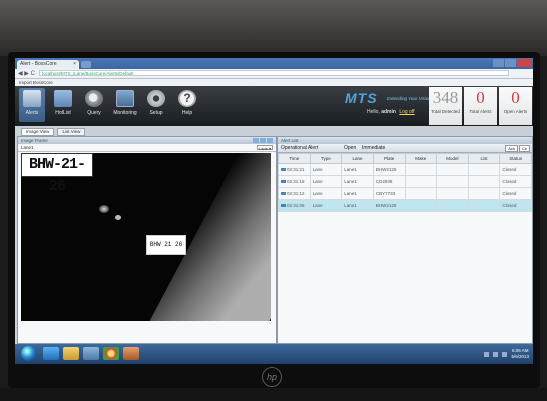  What do you see at coordinates (272, 377) in the screenshot?
I see `hp-logo: hp` at bounding box center [272, 377].